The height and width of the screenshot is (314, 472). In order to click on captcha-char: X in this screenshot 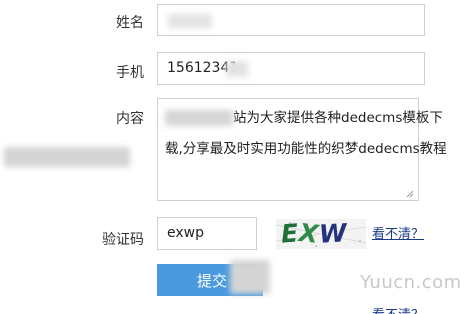, I will do `click(309, 234)`.